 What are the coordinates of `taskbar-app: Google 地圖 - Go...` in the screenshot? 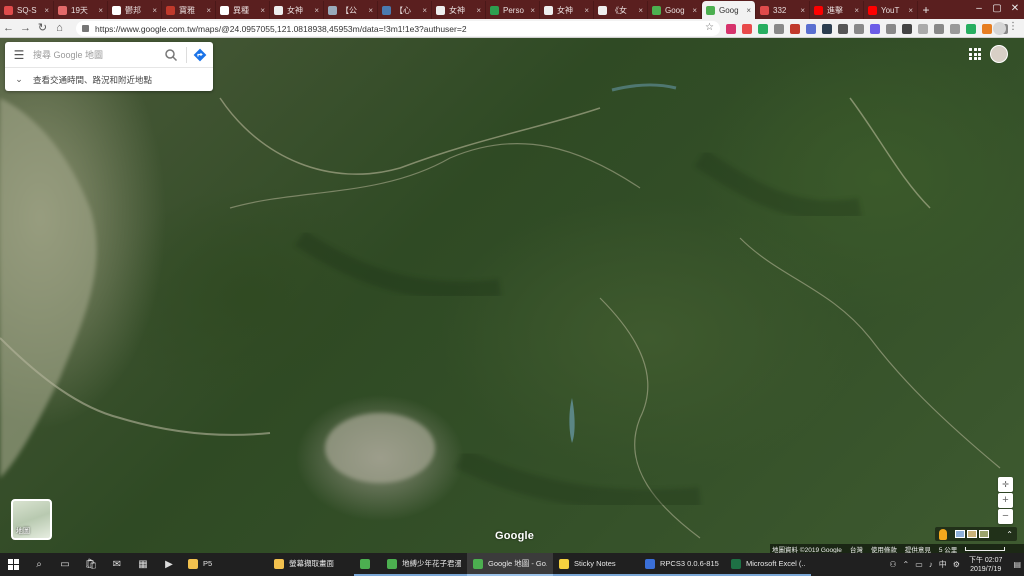 It's located at (510, 564).